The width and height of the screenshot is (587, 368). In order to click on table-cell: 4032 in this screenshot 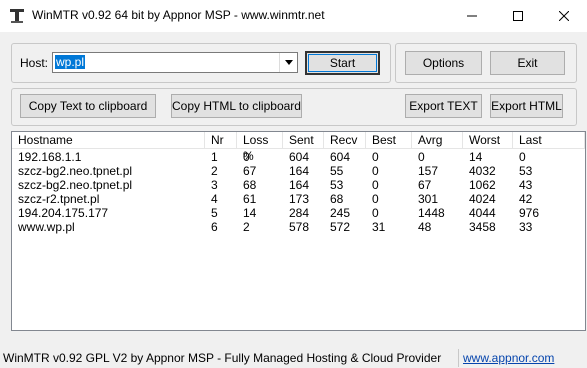, I will do `click(482, 171)`.